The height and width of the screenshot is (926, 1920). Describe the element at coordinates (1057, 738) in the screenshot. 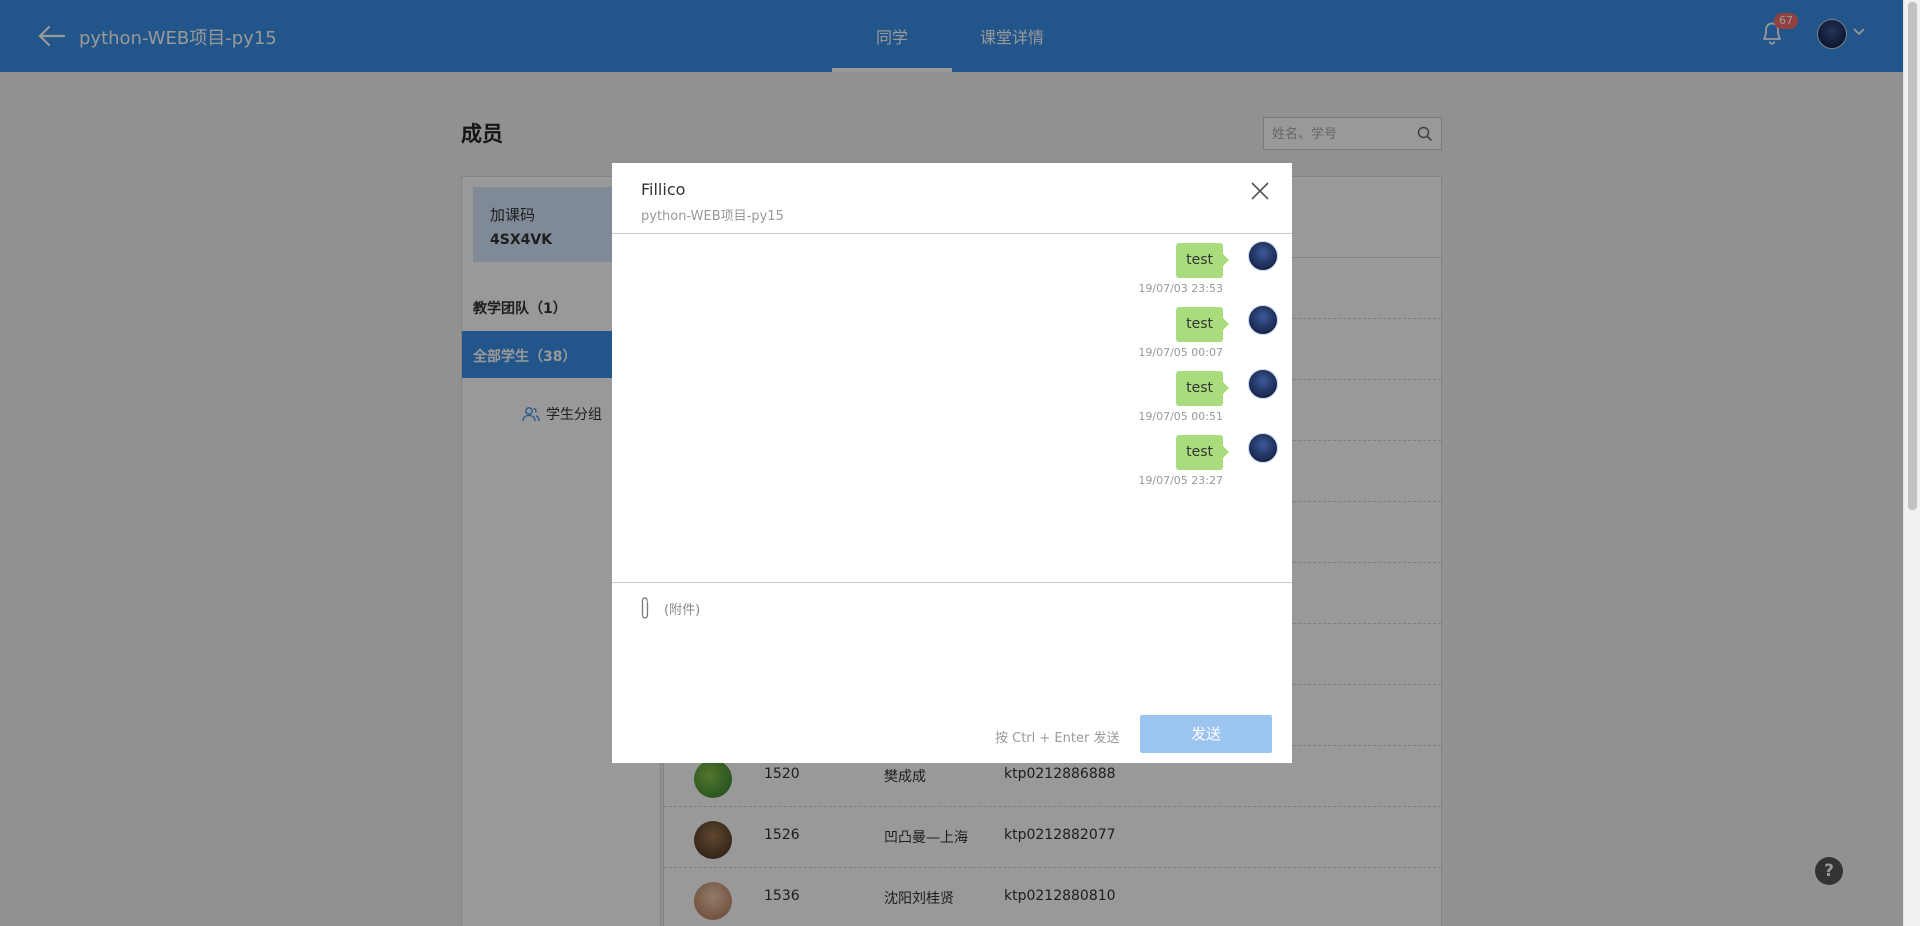

I see `send-shortcut-hint: 按 Ctrl + Enter 发送` at that location.